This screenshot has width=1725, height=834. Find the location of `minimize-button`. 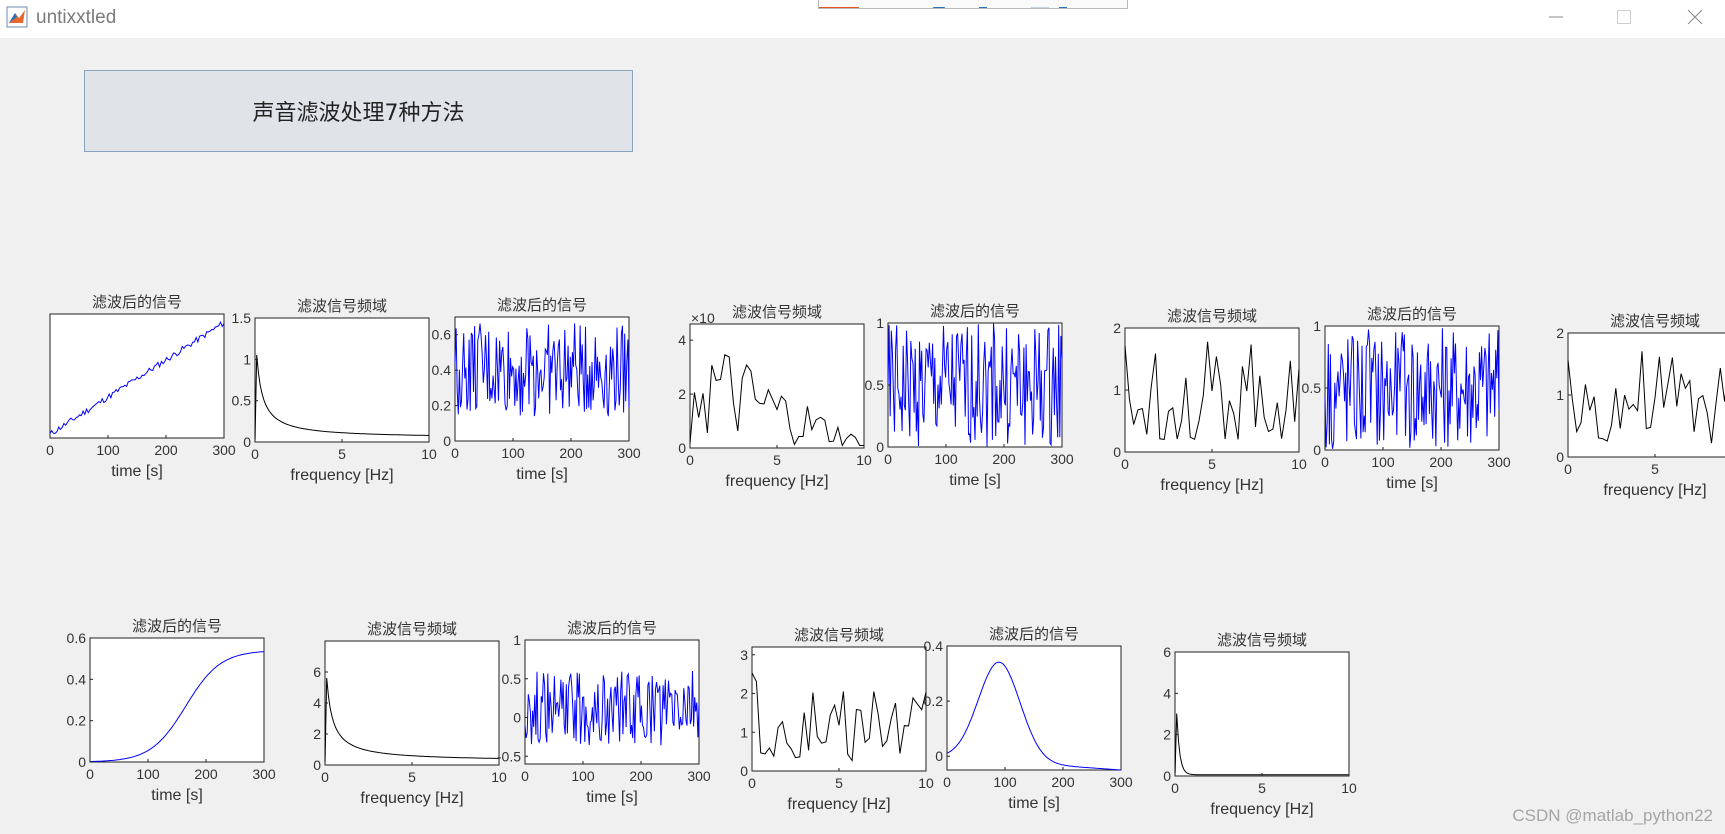

minimize-button is located at coordinates (1556, 17).